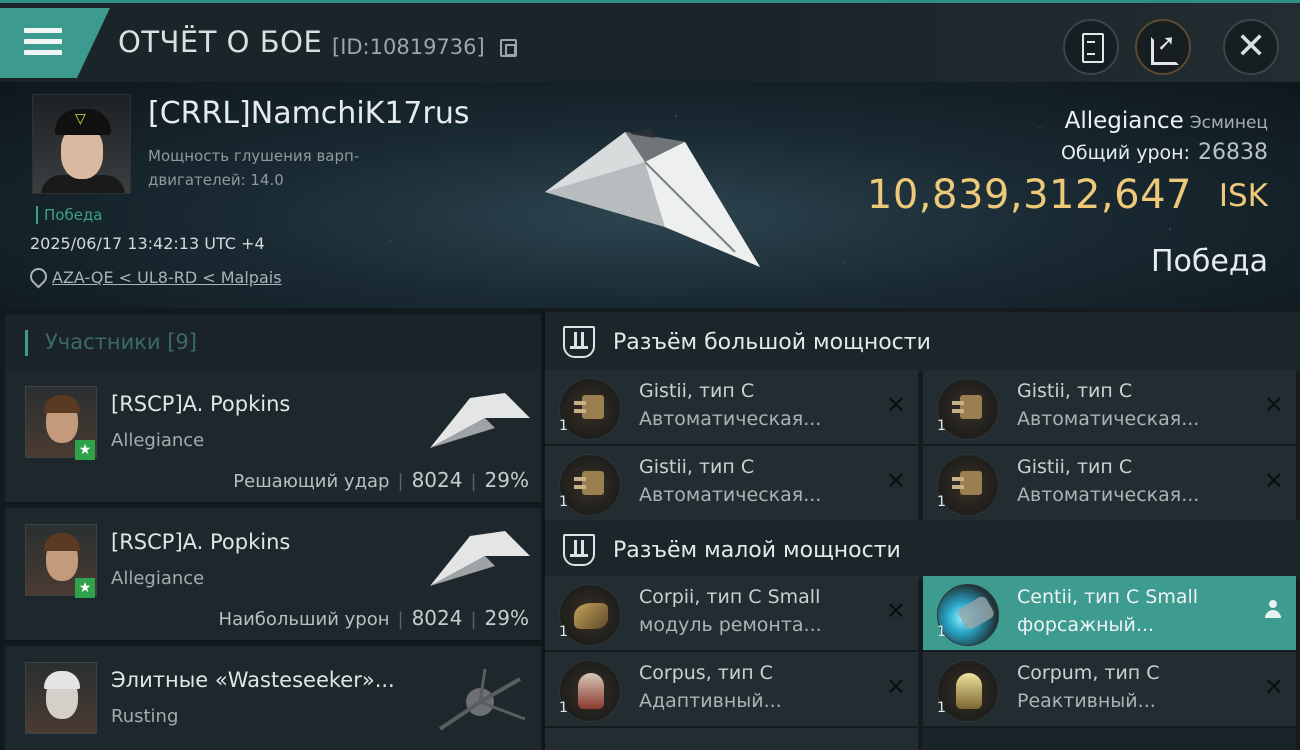 This screenshot has width=1300, height=750. I want to click on low-slot-icon, so click(579, 550).